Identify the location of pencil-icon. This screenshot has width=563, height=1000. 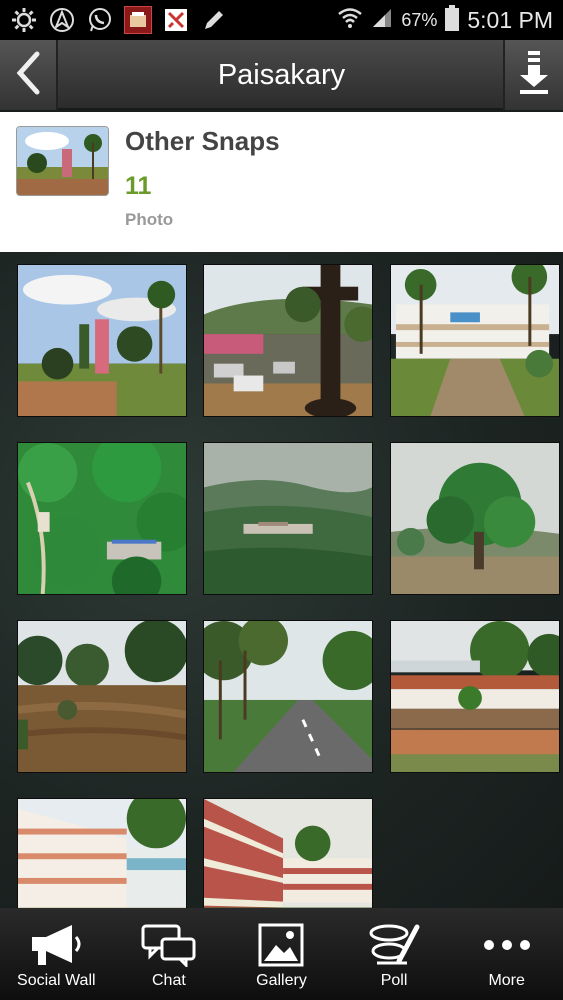
(214, 20).